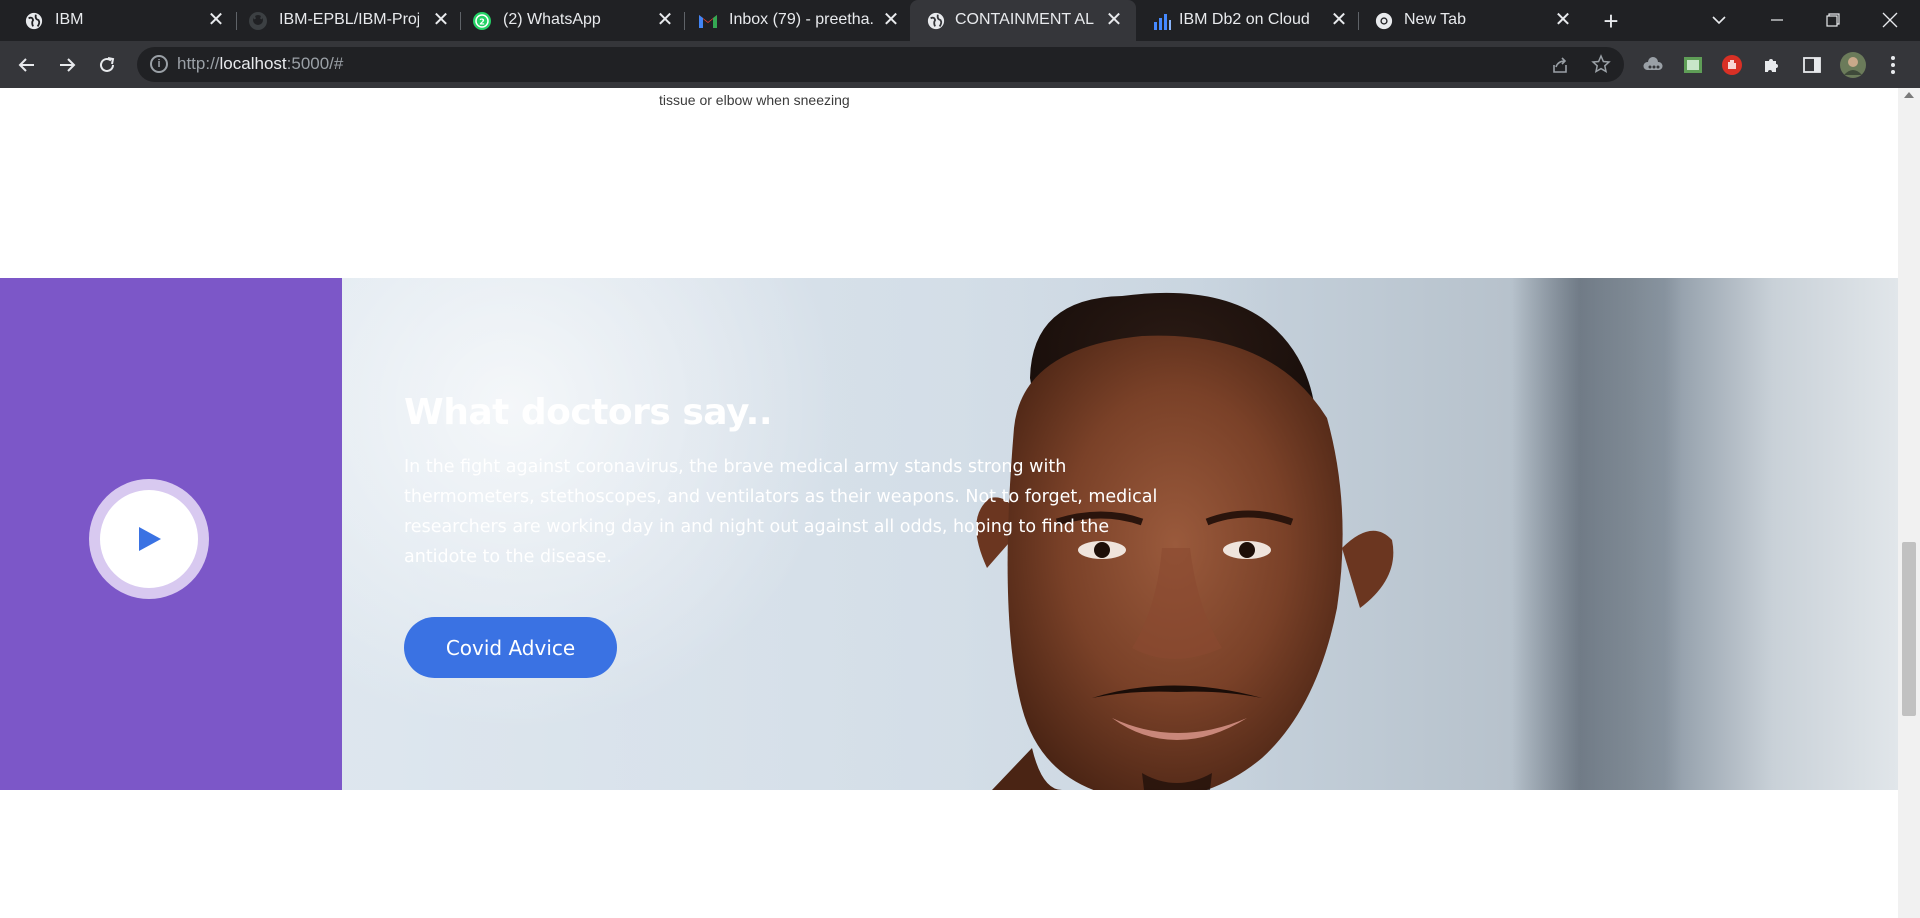 The height and width of the screenshot is (918, 1920). I want to click on profile-avatar, so click(1853, 65).